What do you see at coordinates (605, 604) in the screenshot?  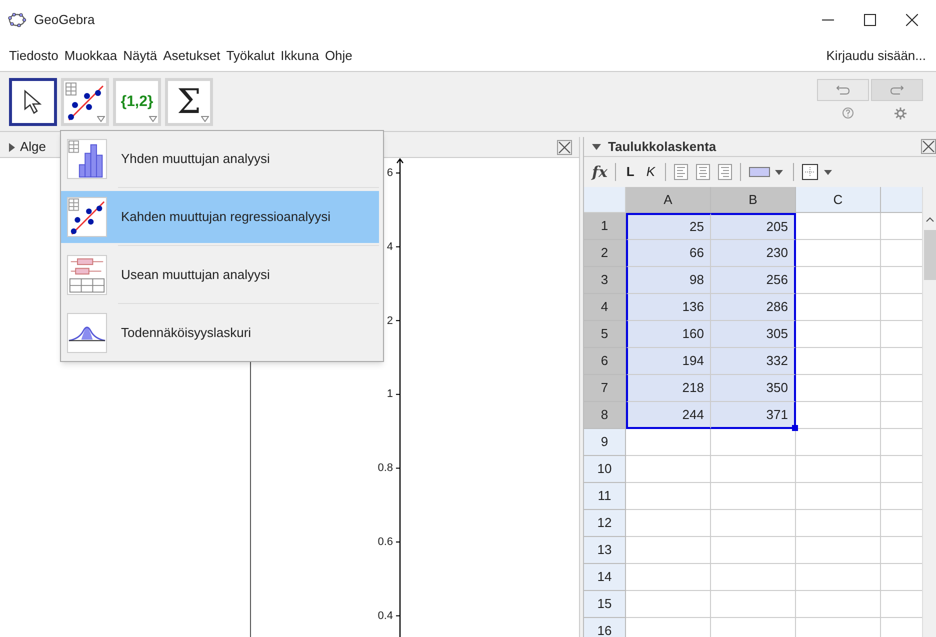 I see `row-header: 15` at bounding box center [605, 604].